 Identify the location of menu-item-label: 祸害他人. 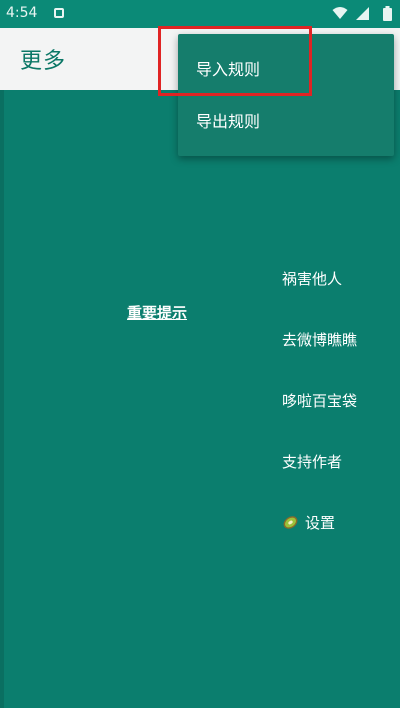
(312, 279).